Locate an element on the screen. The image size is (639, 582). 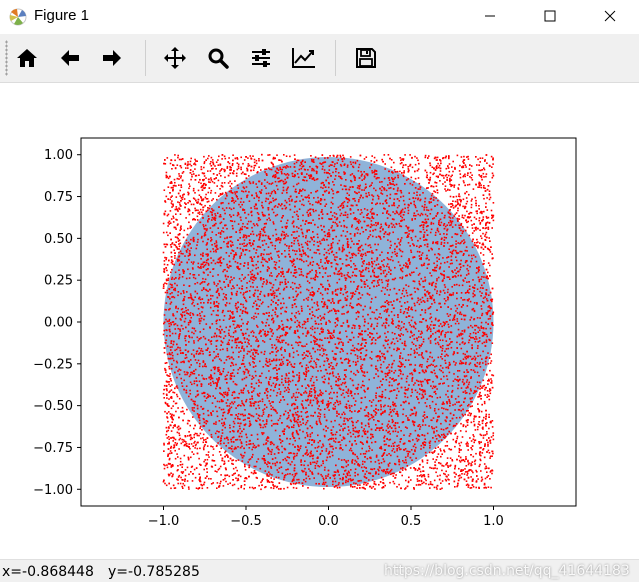
forward-button is located at coordinates (112, 58).